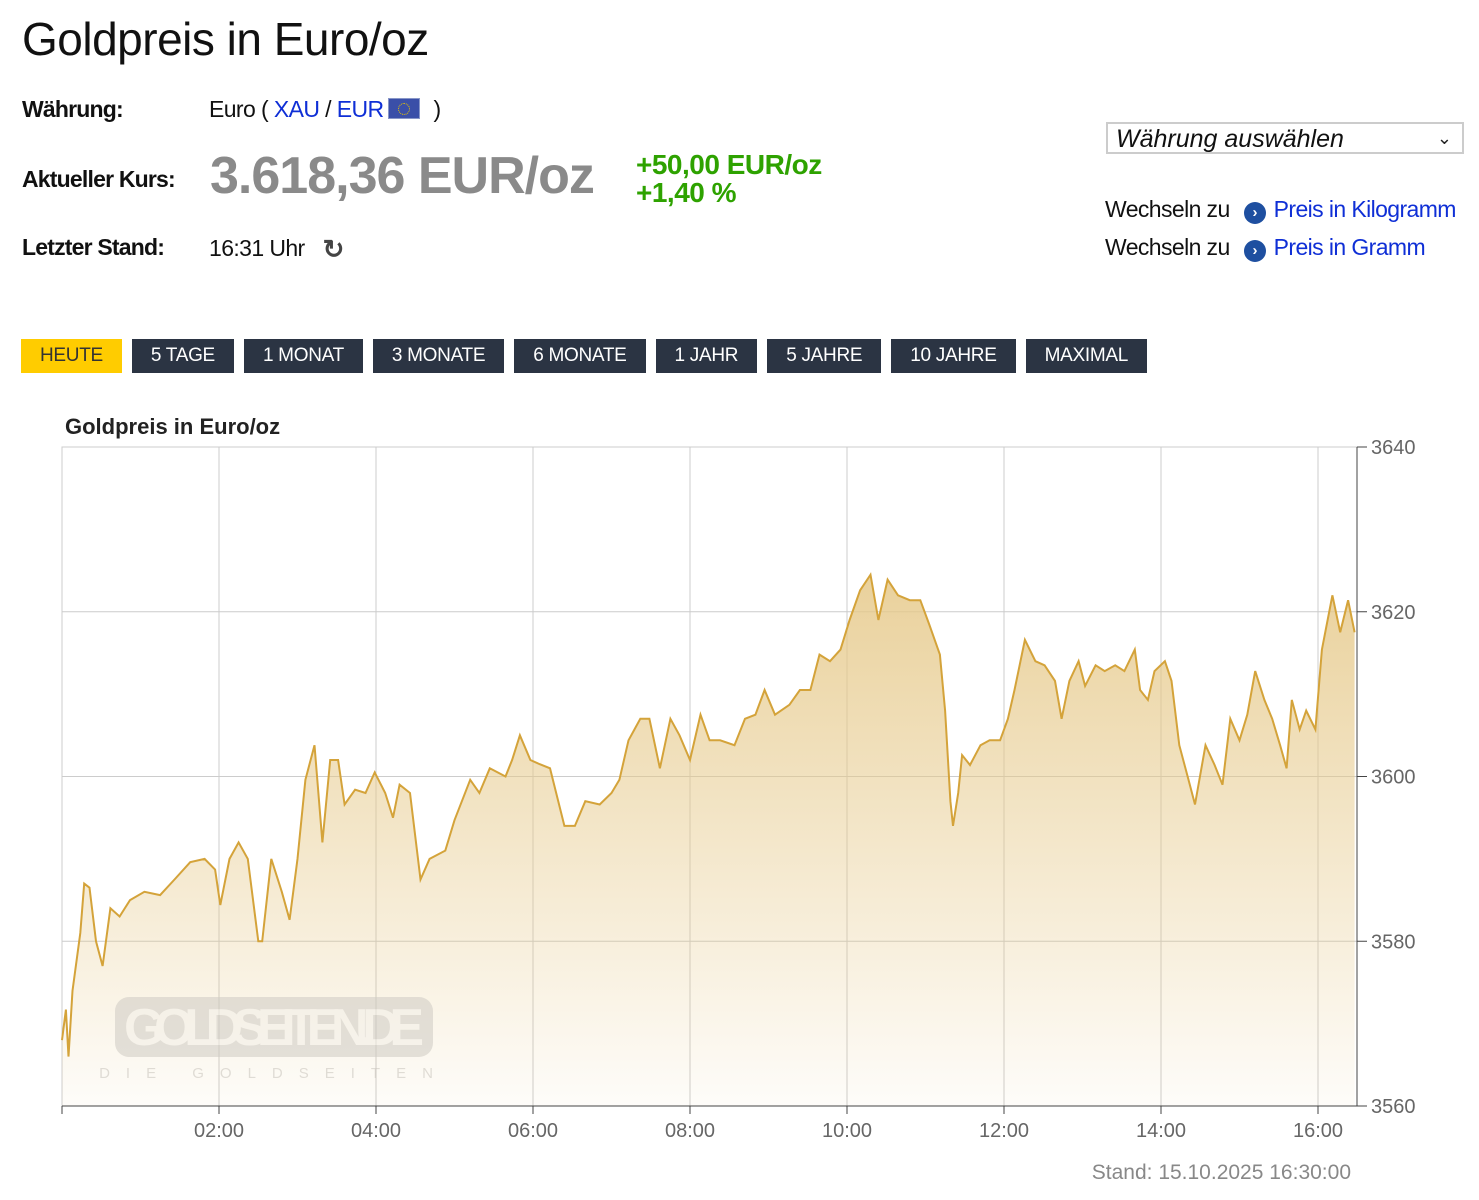  Describe the element at coordinates (437, 109) in the screenshot. I see `currency-suffix: )` at that location.